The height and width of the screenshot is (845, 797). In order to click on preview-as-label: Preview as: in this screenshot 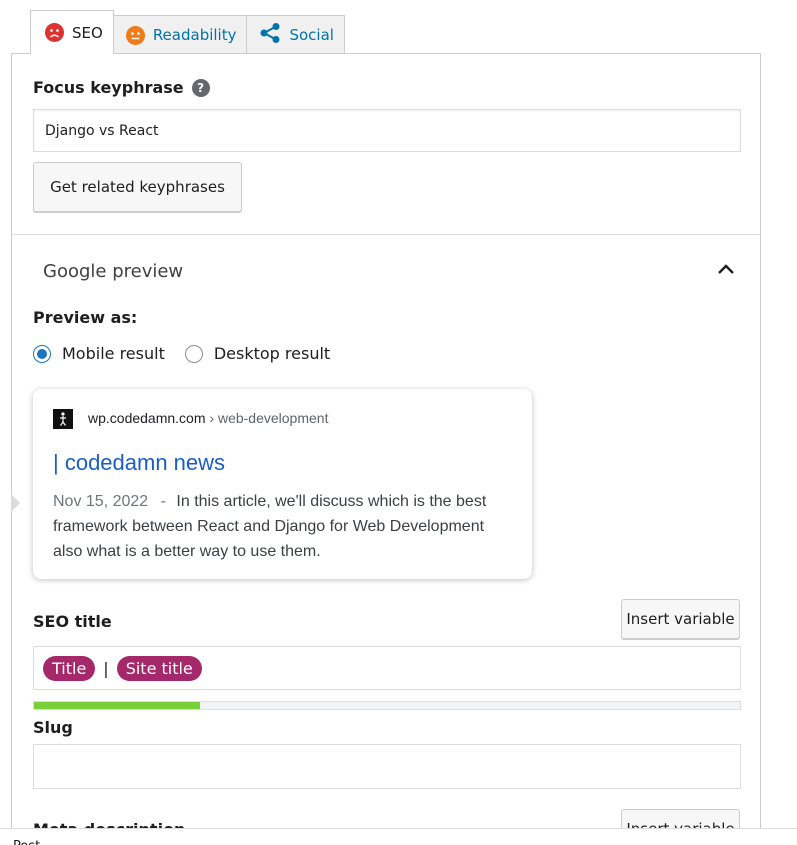, I will do `click(85, 317)`.